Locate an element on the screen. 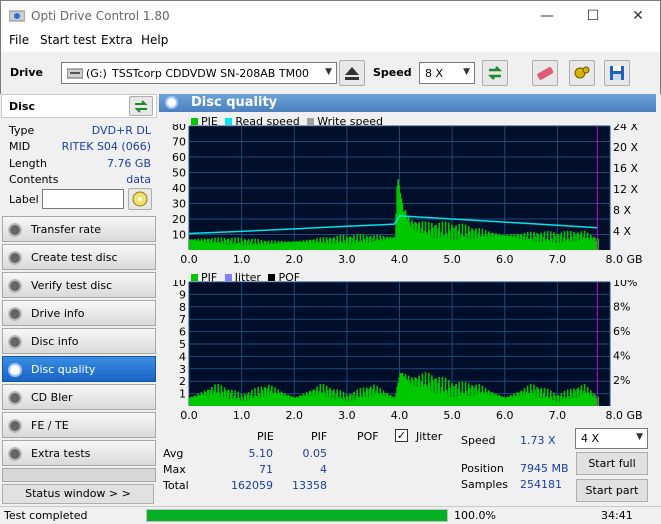 This screenshot has height=524, width=661. x-tick-label: 1.0 is located at coordinates (242, 415).